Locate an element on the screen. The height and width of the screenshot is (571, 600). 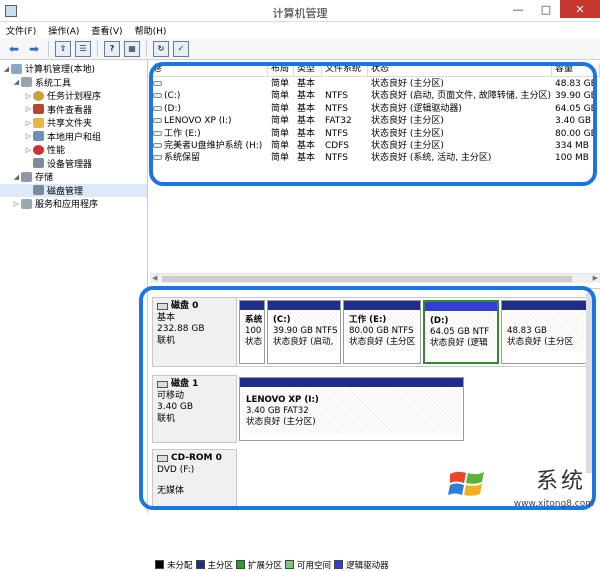
legend-swatch-extended is located at coordinates (241, 564).